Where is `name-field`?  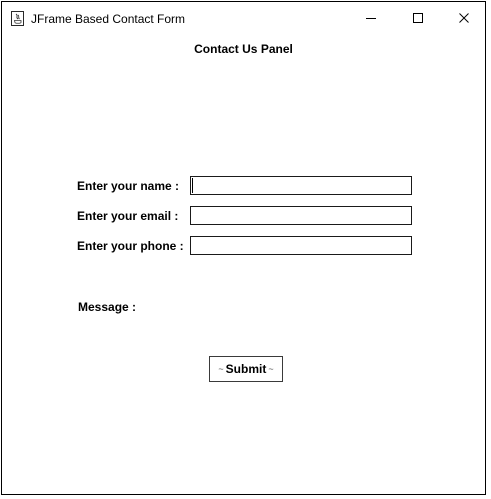
name-field is located at coordinates (301, 185).